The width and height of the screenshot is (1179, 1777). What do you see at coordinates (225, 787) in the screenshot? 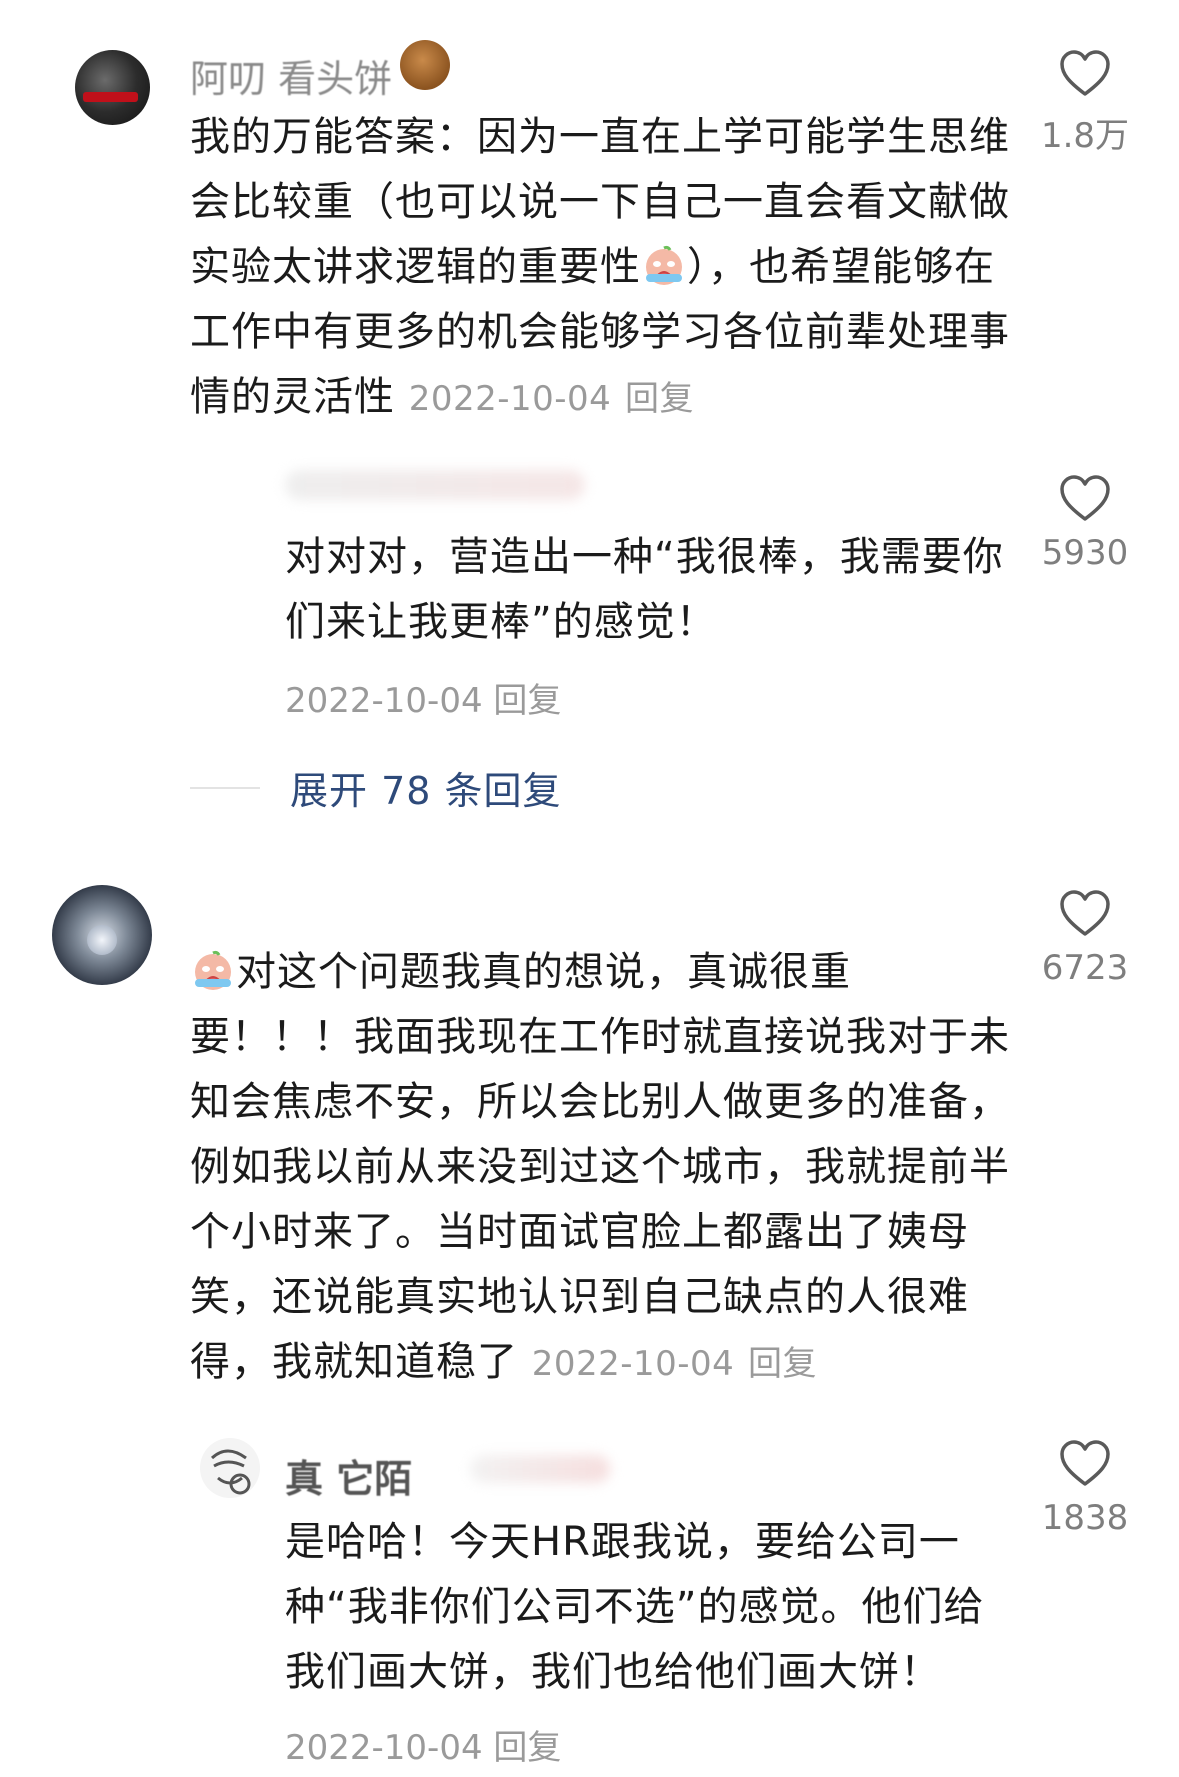
I see `divider` at bounding box center [225, 787].